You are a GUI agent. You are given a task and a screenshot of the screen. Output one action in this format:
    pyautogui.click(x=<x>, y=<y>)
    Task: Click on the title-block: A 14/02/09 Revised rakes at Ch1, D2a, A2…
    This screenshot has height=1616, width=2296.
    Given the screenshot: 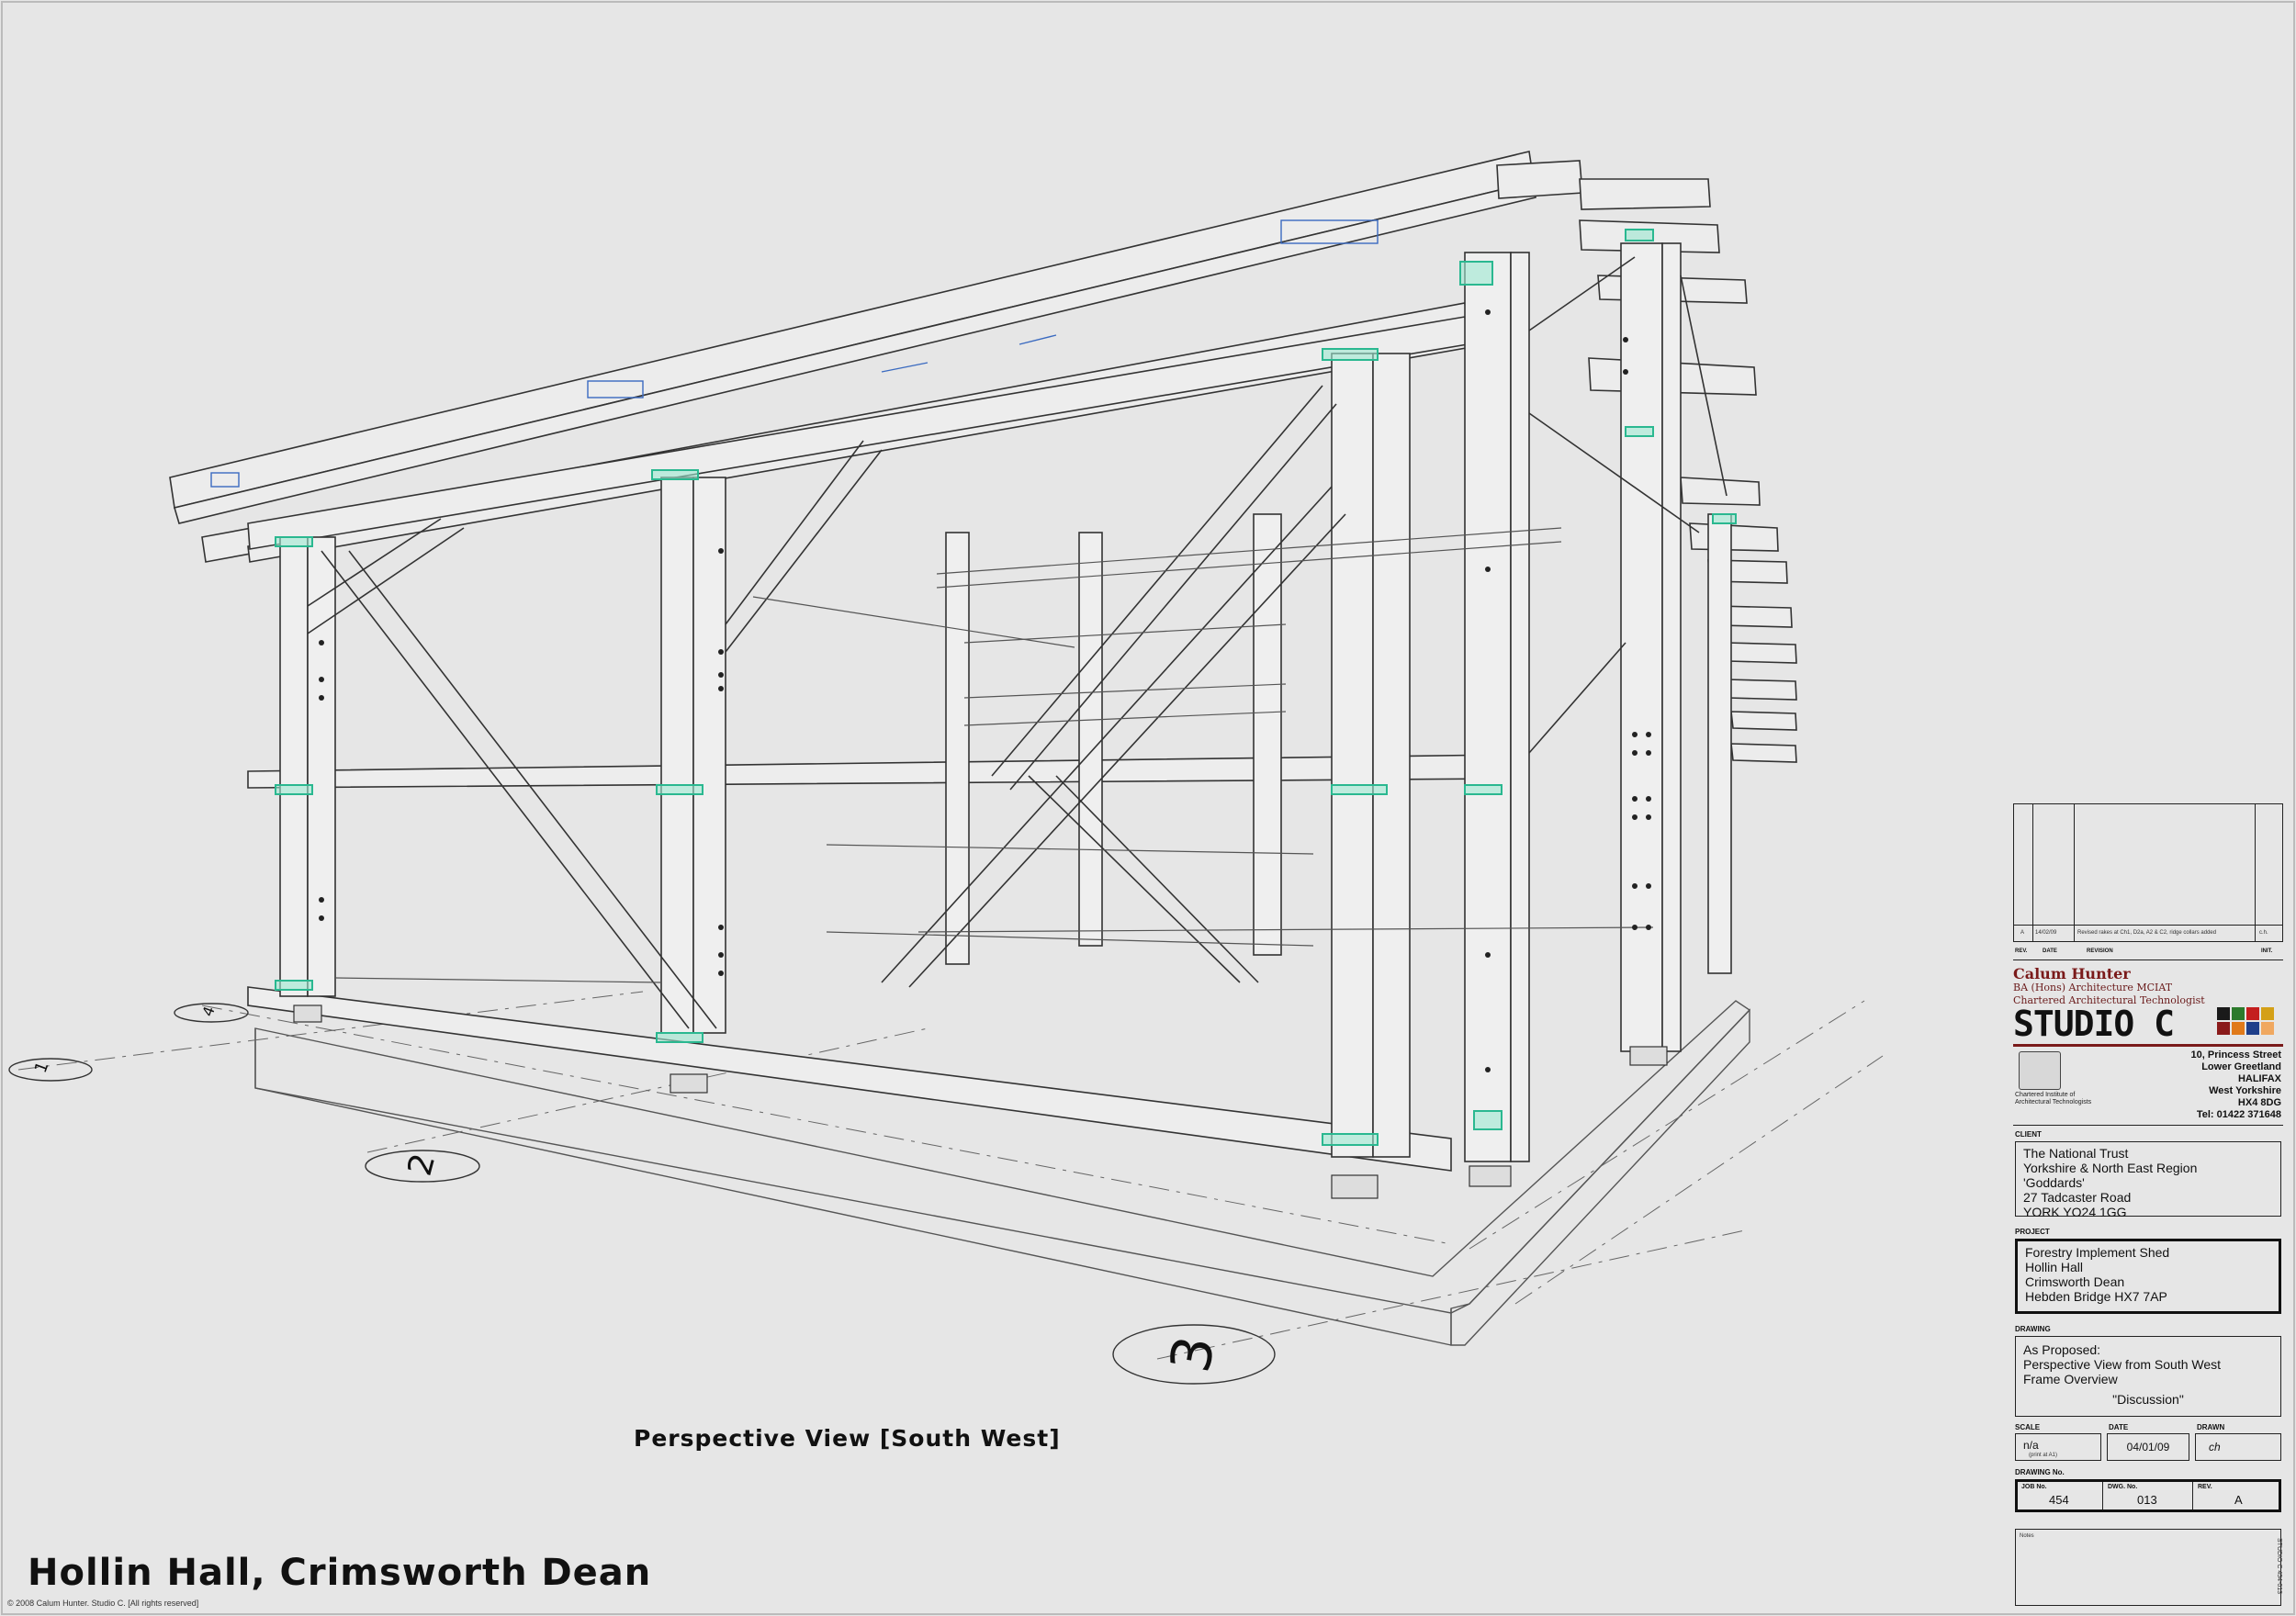 What is the action you would take?
    pyautogui.click(x=2148, y=1207)
    